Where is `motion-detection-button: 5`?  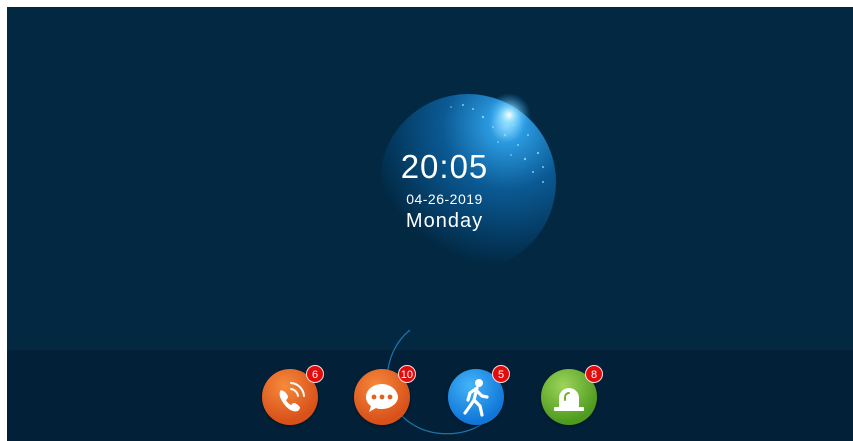
motion-detection-button: 5 is located at coordinates (479, 395).